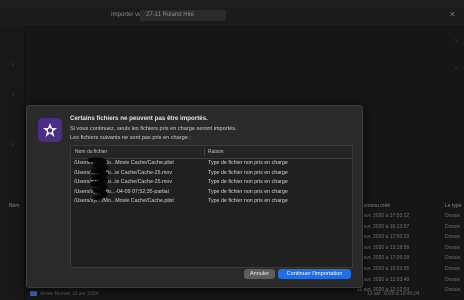 The height and width of the screenshot is (300, 464). Describe the element at coordinates (259, 274) in the screenshot. I see `cancel-button: Annuler` at that location.